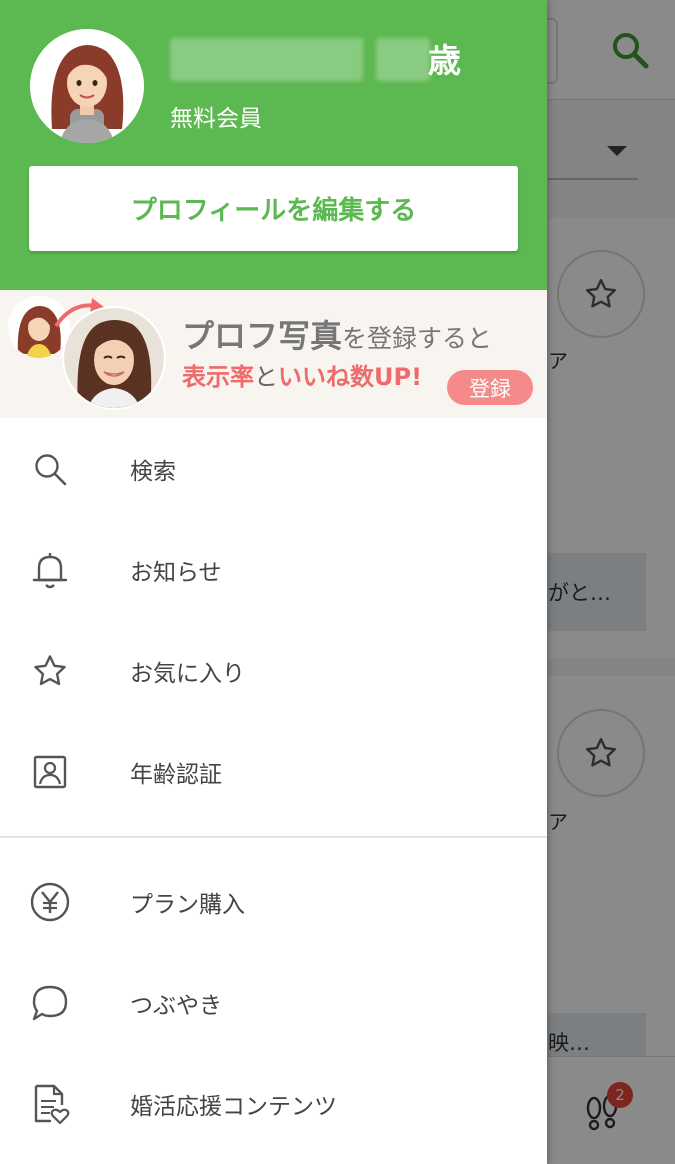  I want to click on edit-profile-button: プロフィールを編集する, so click(273, 208).